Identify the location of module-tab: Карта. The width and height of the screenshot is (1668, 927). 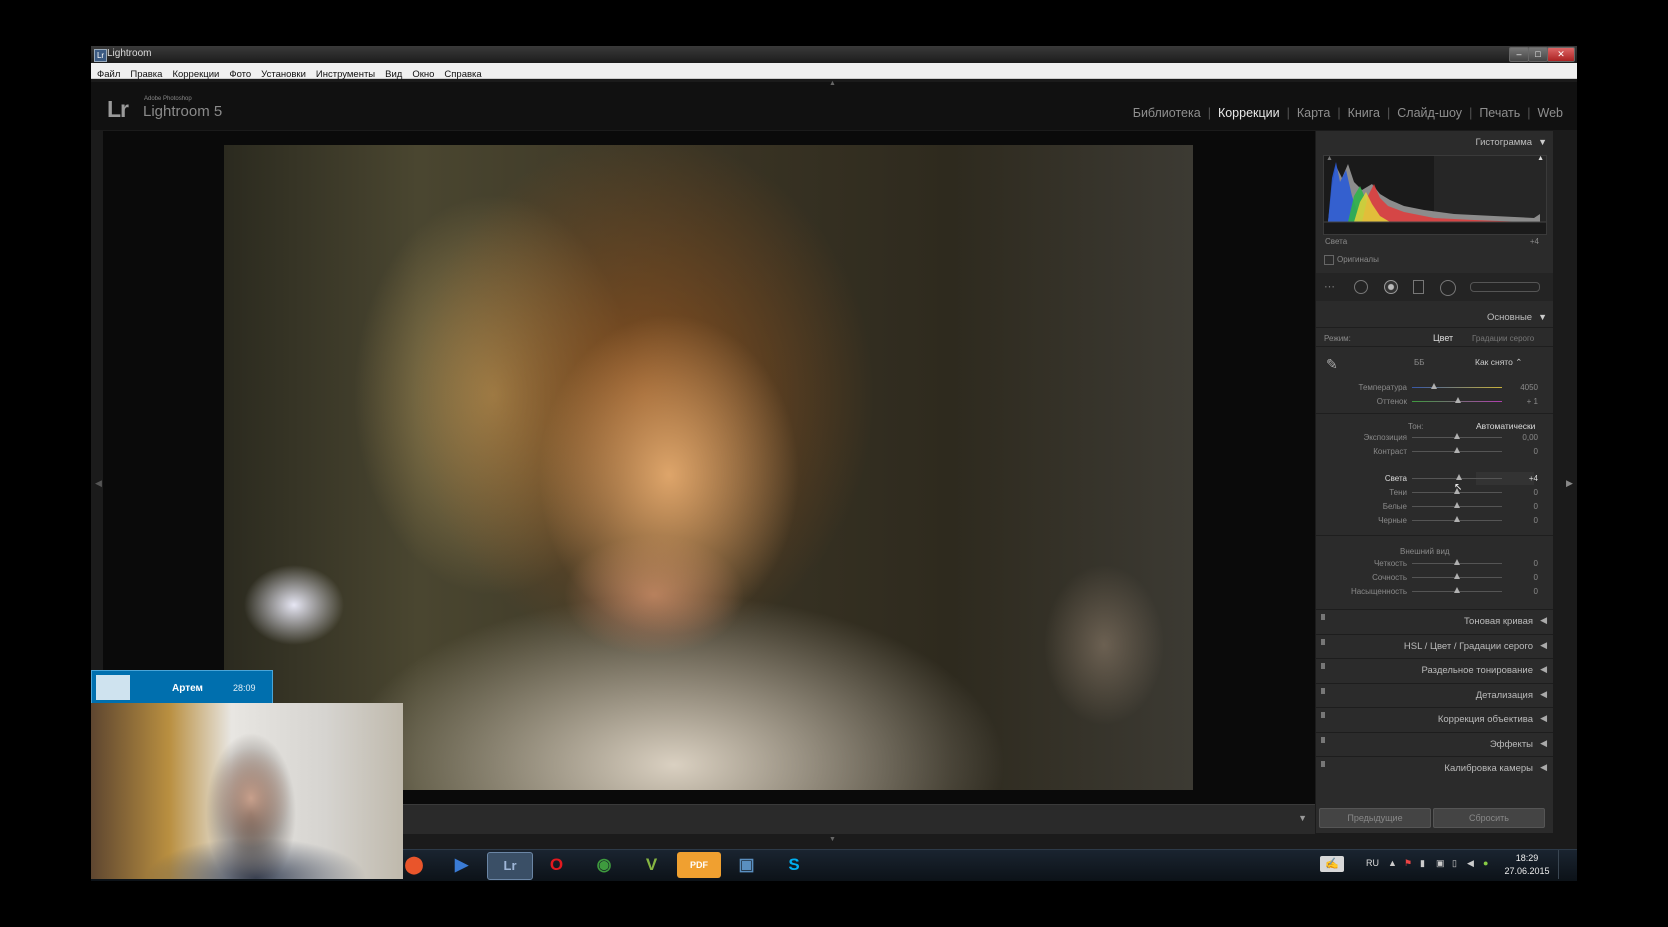
(1313, 113).